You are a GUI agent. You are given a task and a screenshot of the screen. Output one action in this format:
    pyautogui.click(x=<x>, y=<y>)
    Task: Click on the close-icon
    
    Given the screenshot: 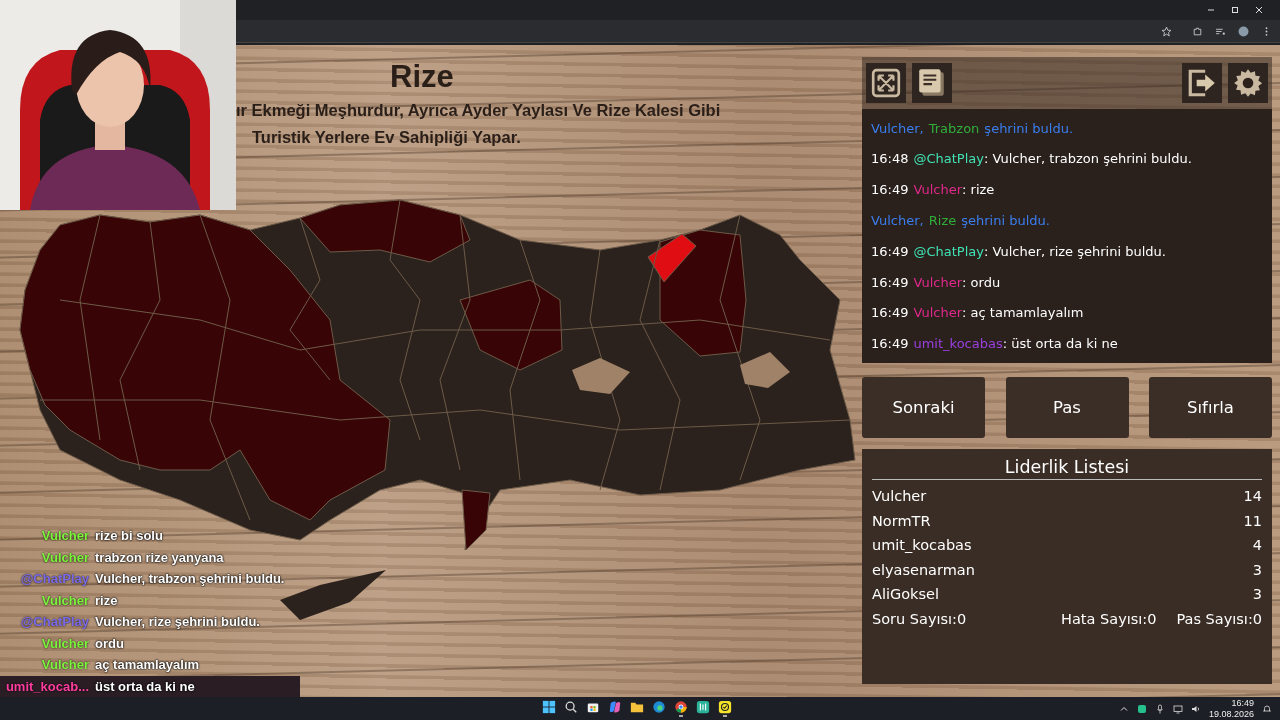 What is the action you would take?
    pyautogui.click(x=1259, y=10)
    